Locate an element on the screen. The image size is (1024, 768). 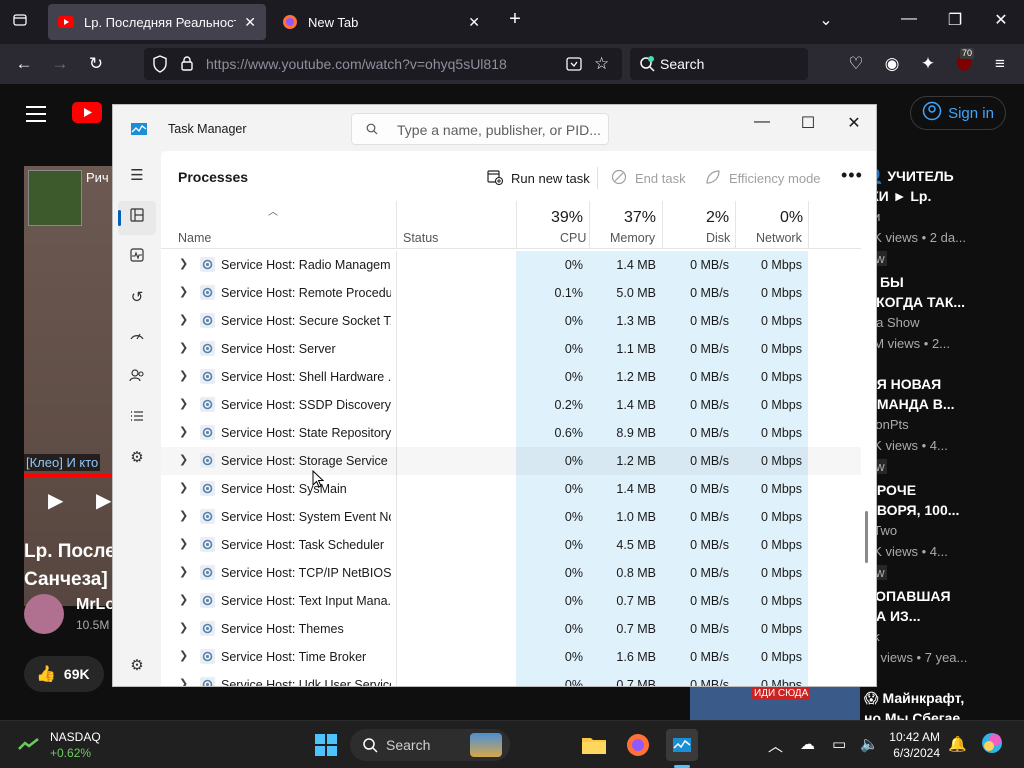
volume-icon: 🔈 is located at coordinates (869, 744).